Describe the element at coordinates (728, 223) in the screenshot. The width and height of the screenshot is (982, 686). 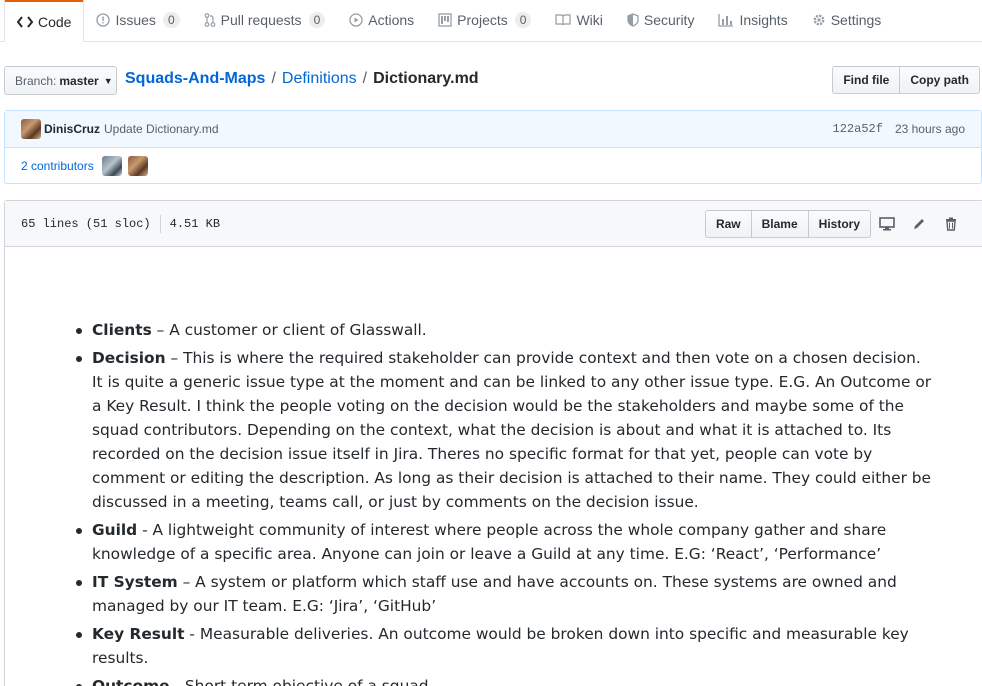
I see `raw-button: Raw` at that location.